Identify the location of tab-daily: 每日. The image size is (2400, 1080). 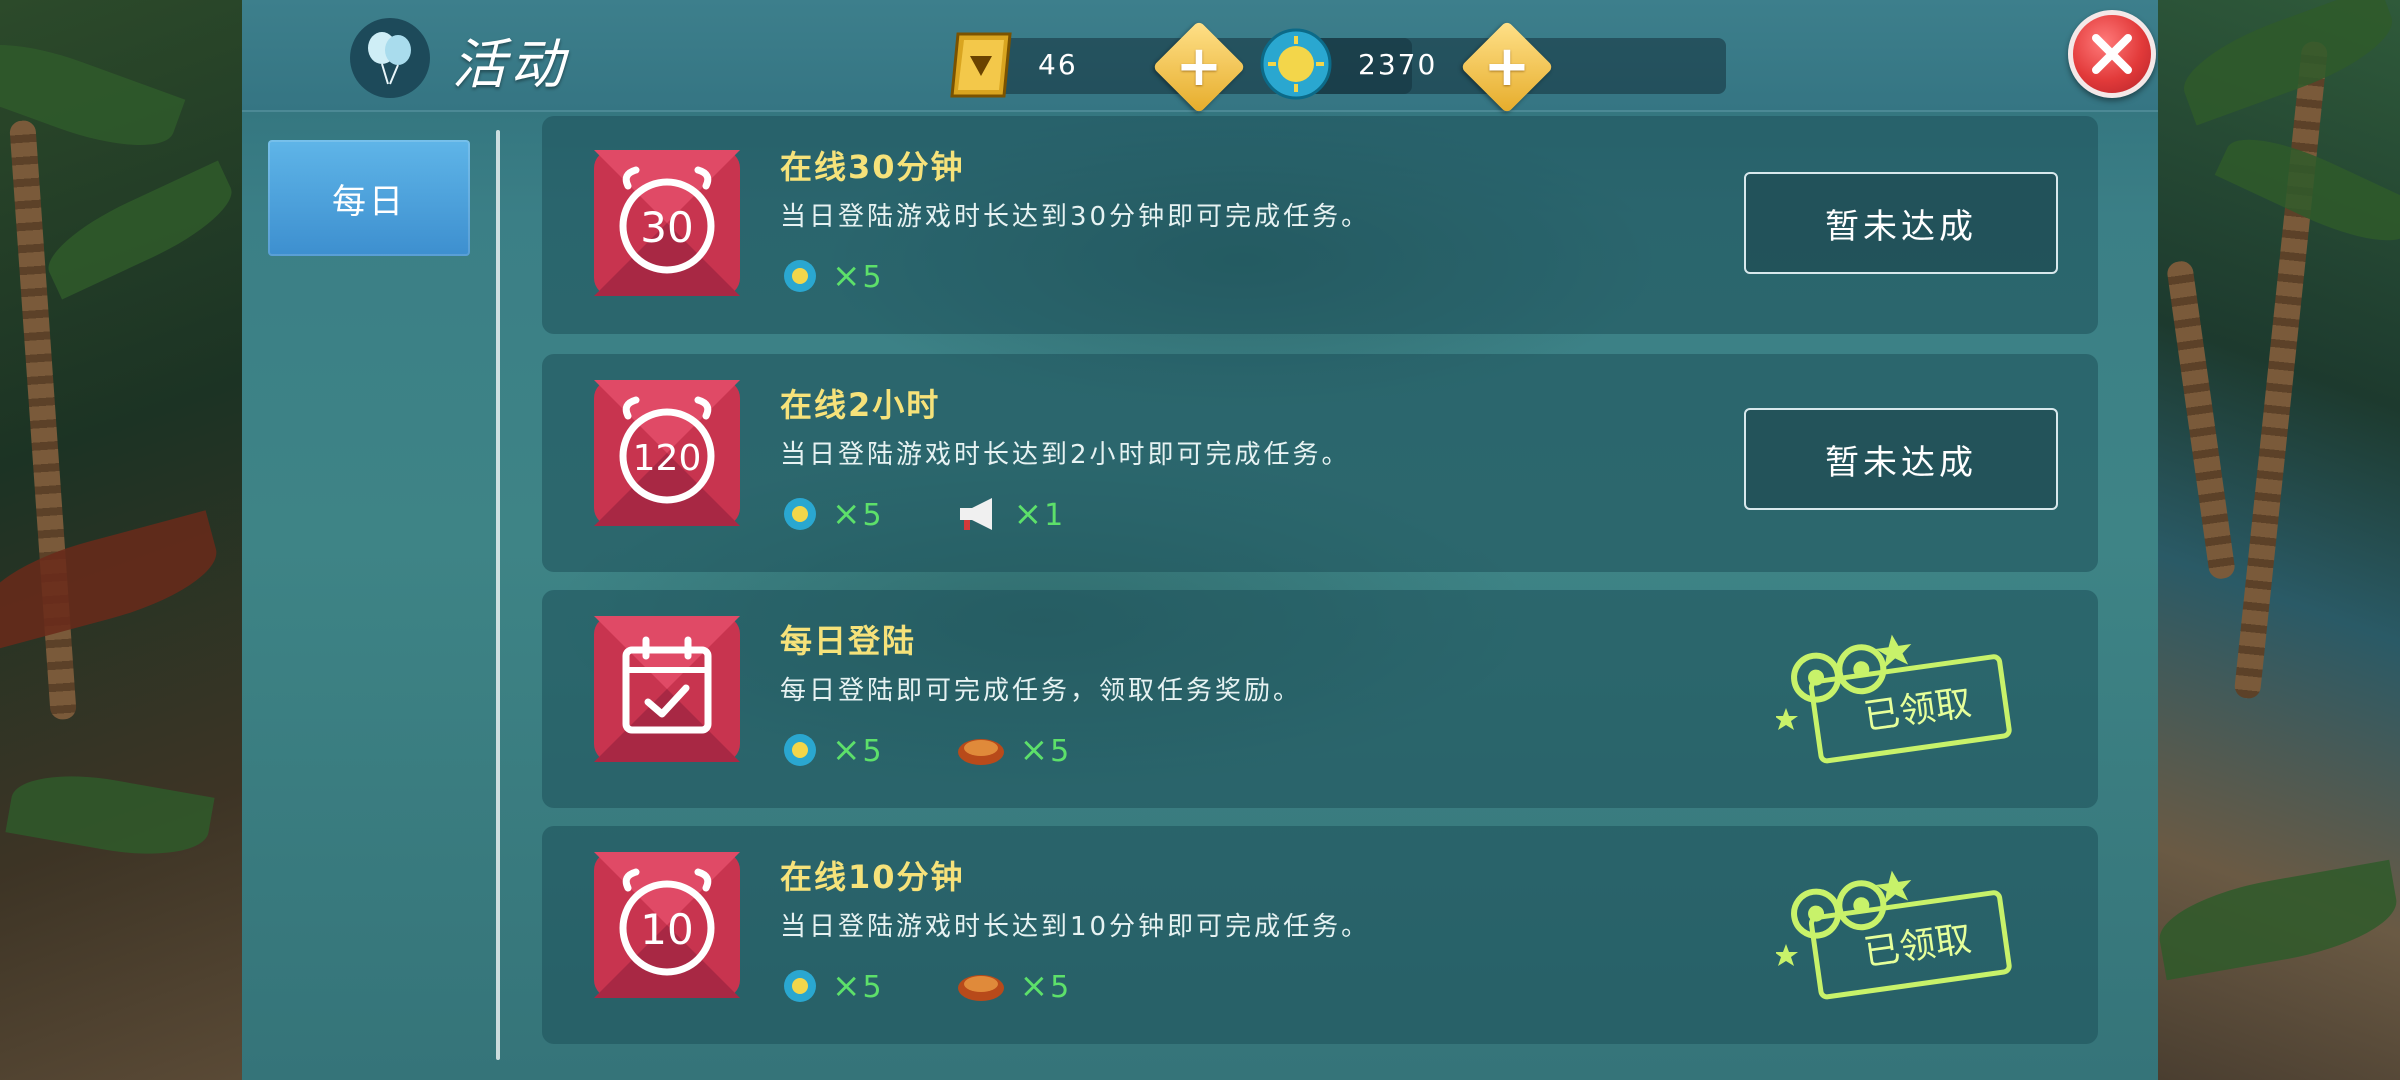
(369, 198).